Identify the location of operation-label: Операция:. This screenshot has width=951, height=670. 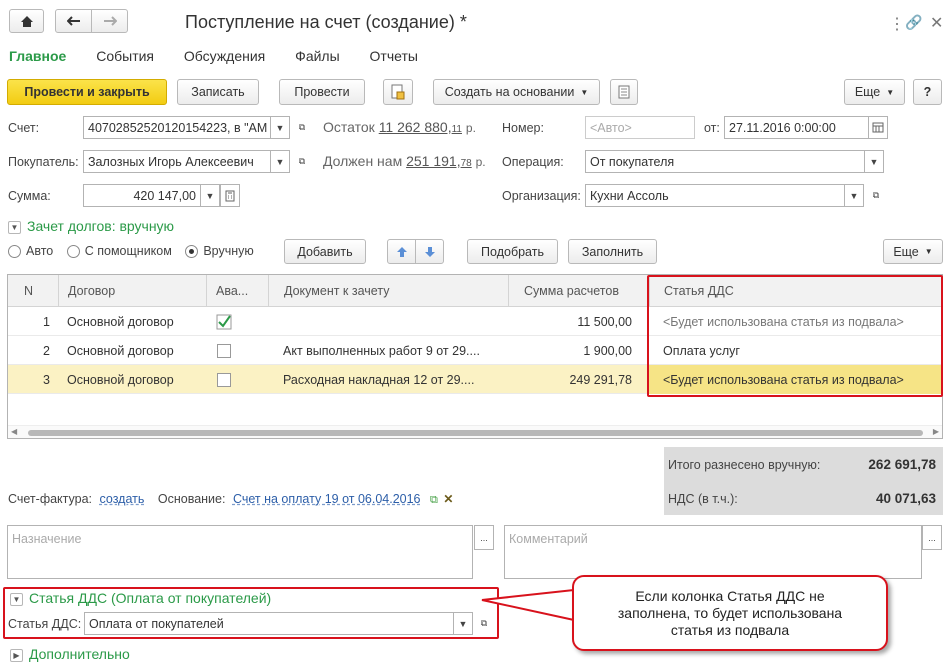
(533, 162).